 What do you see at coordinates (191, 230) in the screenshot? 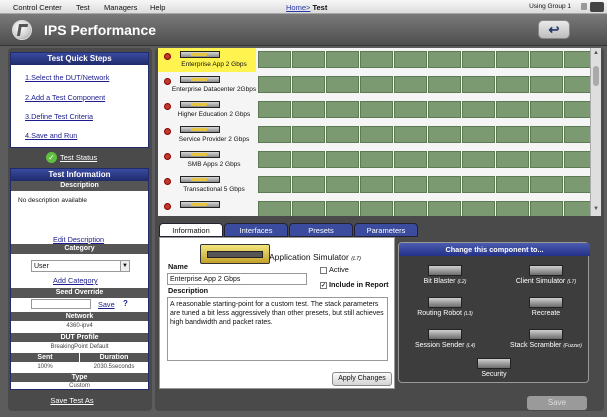
I see `tab-information: Information` at bounding box center [191, 230].